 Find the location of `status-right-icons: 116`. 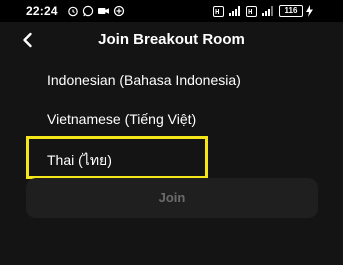

status-right-icons: 116 is located at coordinates (263, 11).